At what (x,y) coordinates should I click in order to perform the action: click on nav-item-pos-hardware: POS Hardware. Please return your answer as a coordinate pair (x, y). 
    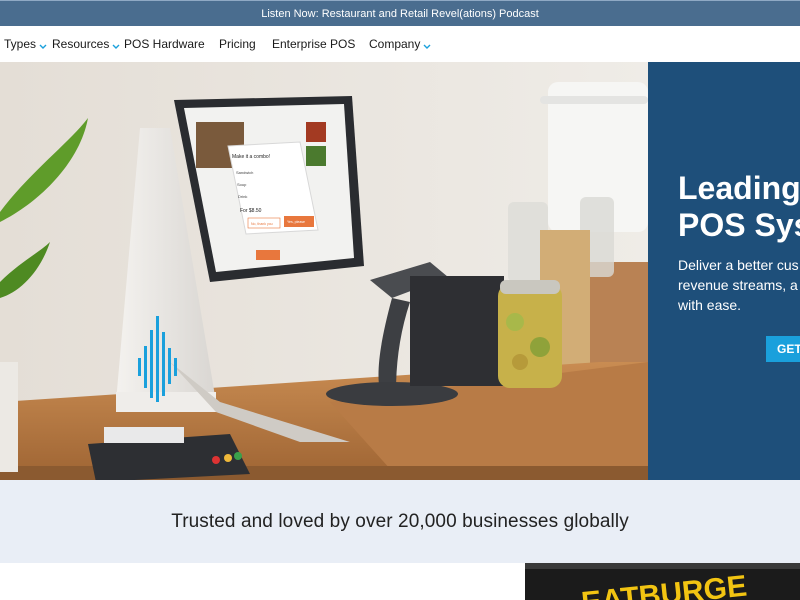
    Looking at the image, I should click on (164, 44).